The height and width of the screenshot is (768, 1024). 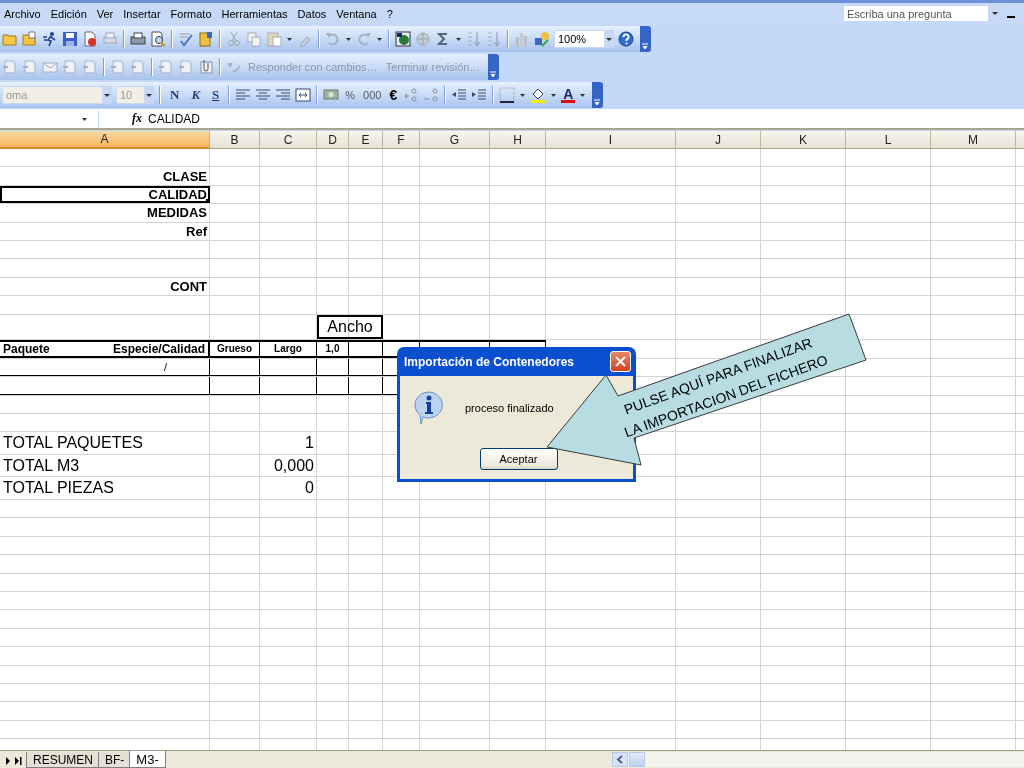 What do you see at coordinates (63, 760) in the screenshot?
I see `sheet-tab: RESUMEN` at bounding box center [63, 760].